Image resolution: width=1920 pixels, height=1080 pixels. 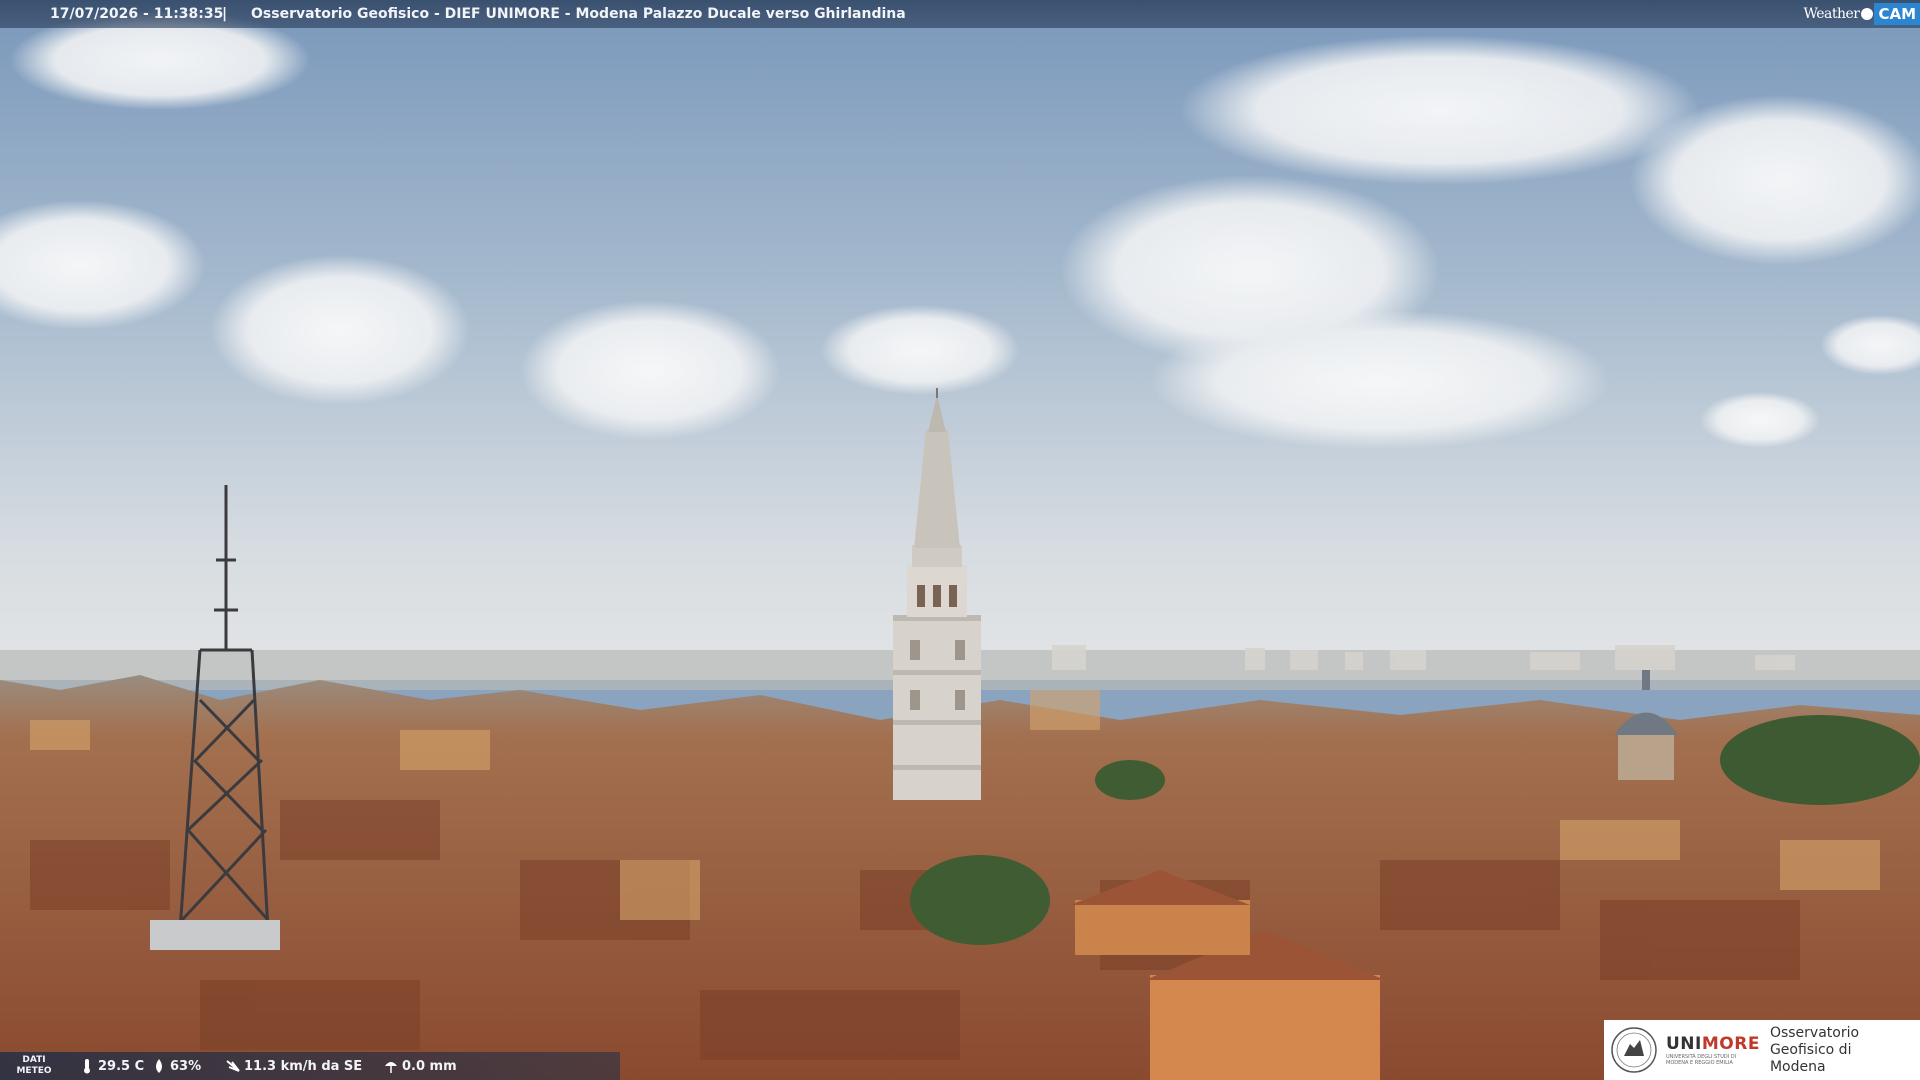 What do you see at coordinates (1730, 1044) in the screenshot?
I see `acronym-accent: MORE` at bounding box center [1730, 1044].